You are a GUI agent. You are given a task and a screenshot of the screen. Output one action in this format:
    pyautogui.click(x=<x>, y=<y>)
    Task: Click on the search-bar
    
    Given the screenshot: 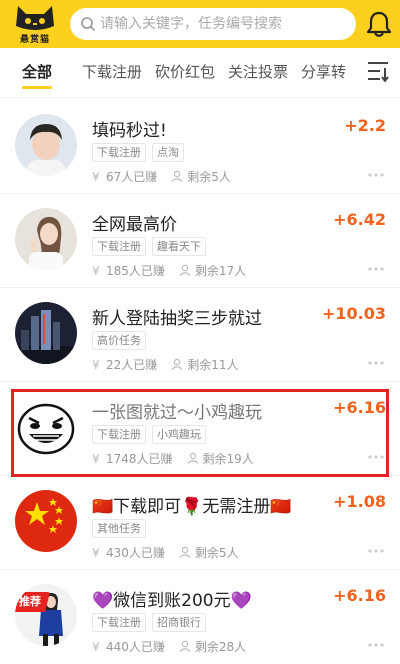 What is the action you would take?
    pyautogui.click(x=213, y=24)
    